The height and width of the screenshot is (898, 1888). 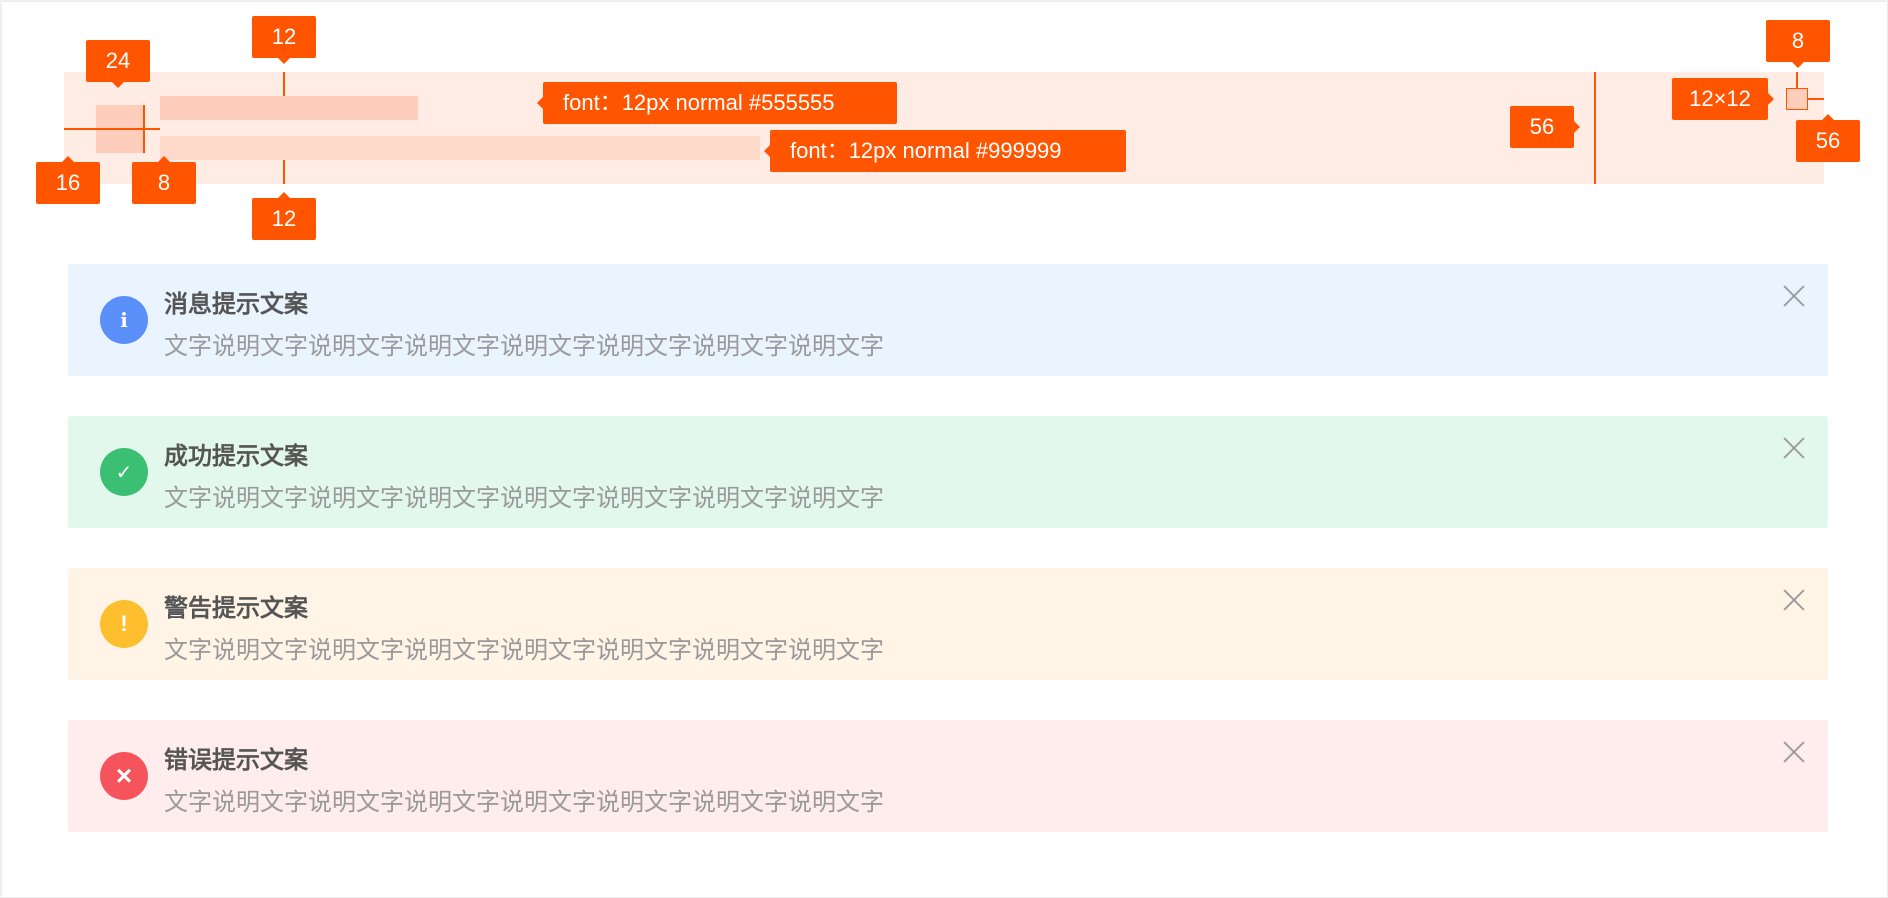 What do you see at coordinates (236, 456) in the screenshot?
I see `alert-title: 成功提示文案` at bounding box center [236, 456].